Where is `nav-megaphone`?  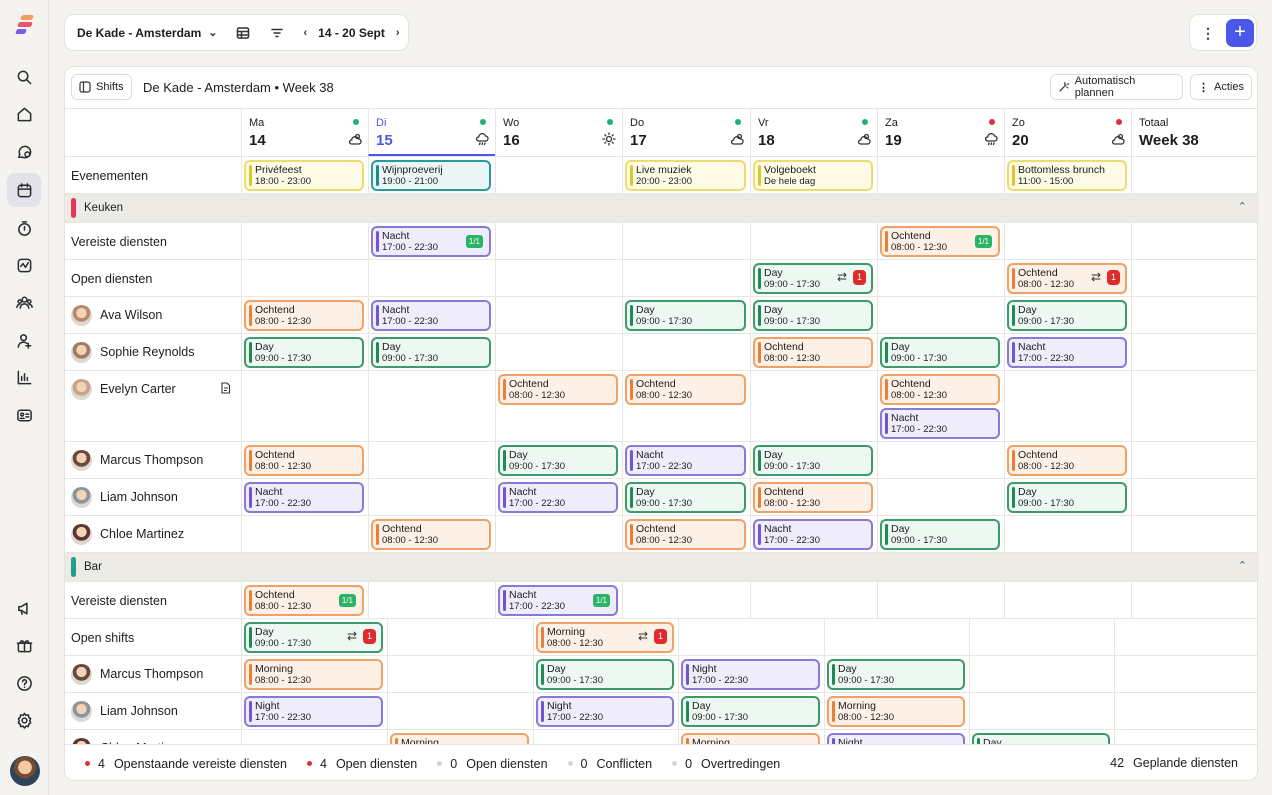
nav-megaphone is located at coordinates (24, 608).